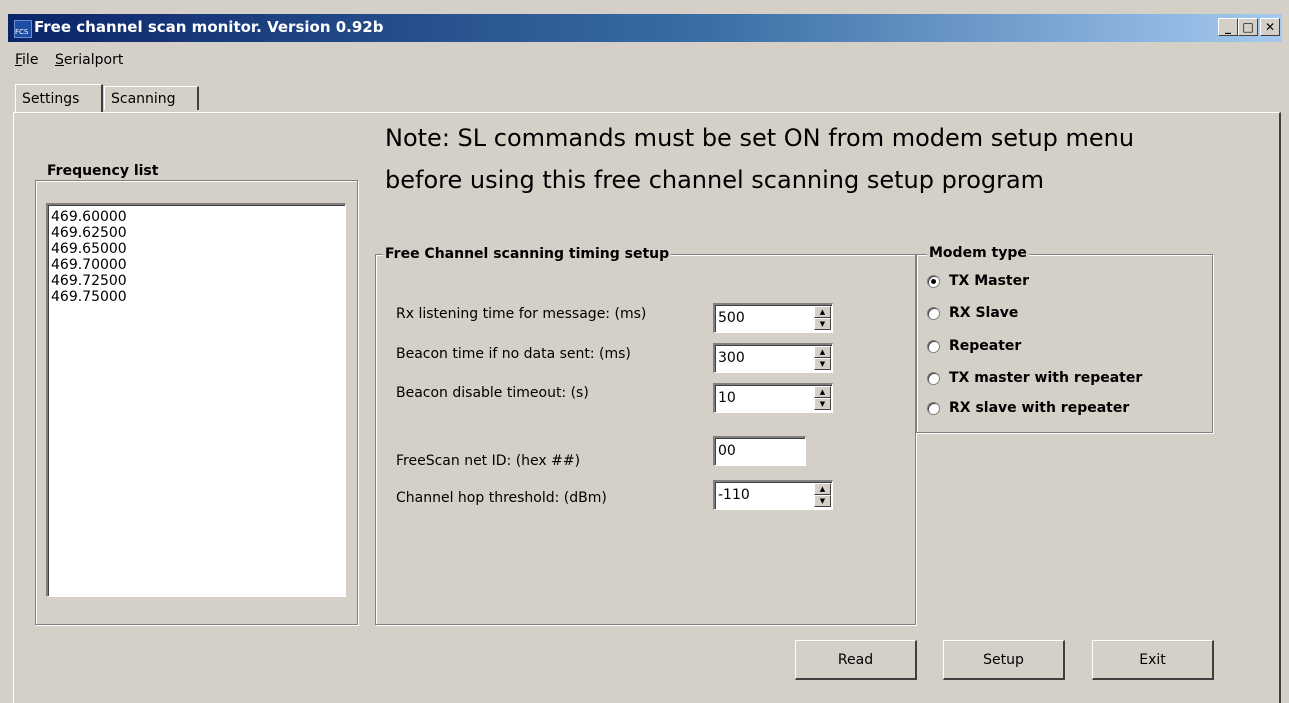 This screenshot has height=703, width=1289. Describe the element at coordinates (1046, 378) in the screenshot. I see `radio-label: TX master with repeater` at that location.